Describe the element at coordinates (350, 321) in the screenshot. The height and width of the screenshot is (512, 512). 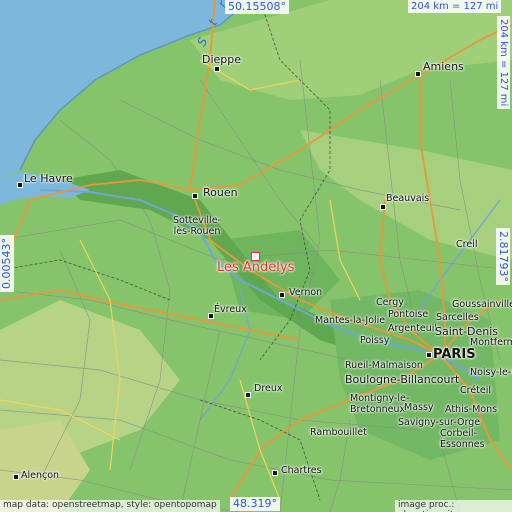
I see `city-mantes-la-jolie: Mantes-la-Jolie` at that location.